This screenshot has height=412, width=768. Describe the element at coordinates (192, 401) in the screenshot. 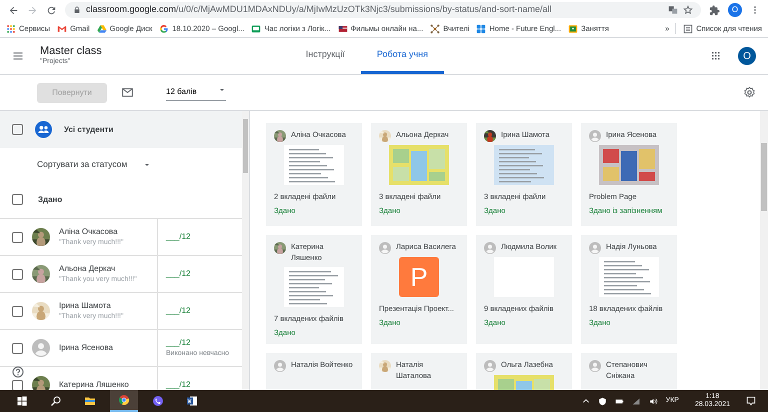

I see `document-app-icon` at that location.